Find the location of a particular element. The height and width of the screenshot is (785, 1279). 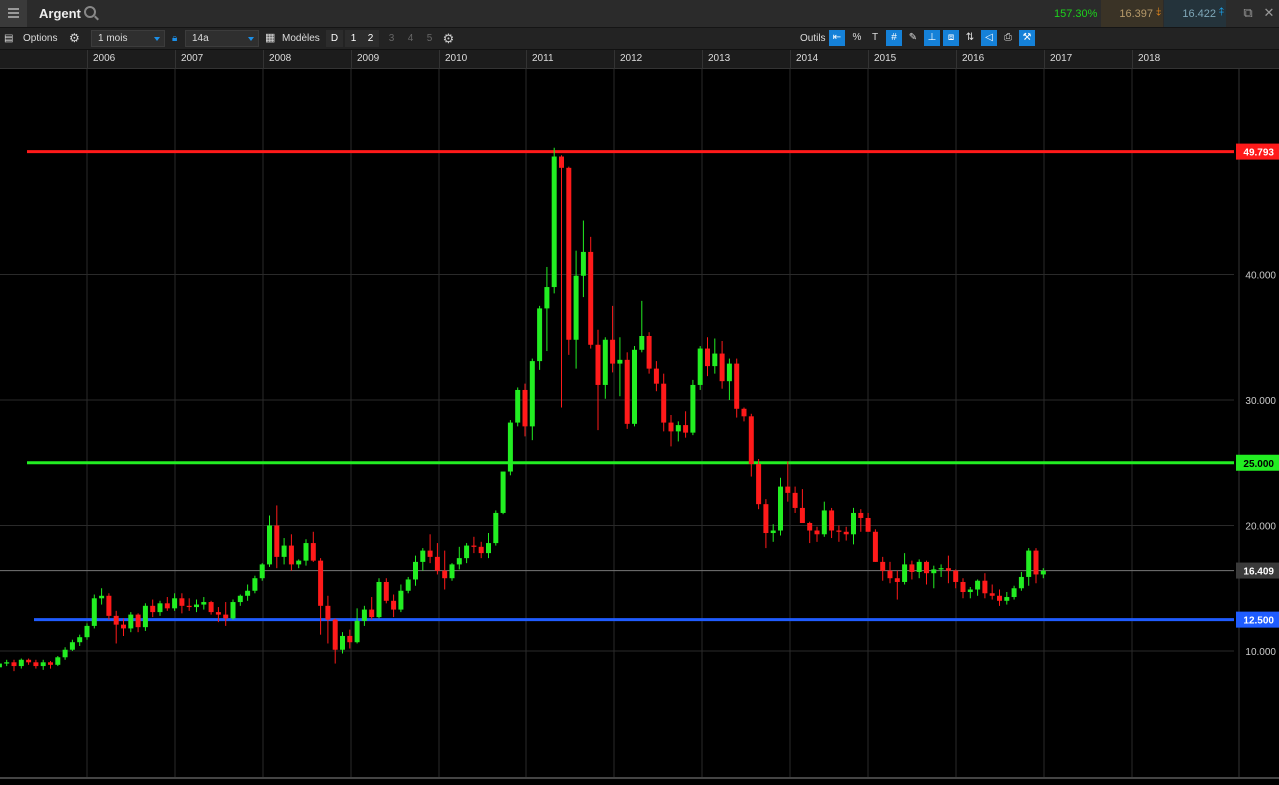

hamburger-icon is located at coordinates (13, 9).